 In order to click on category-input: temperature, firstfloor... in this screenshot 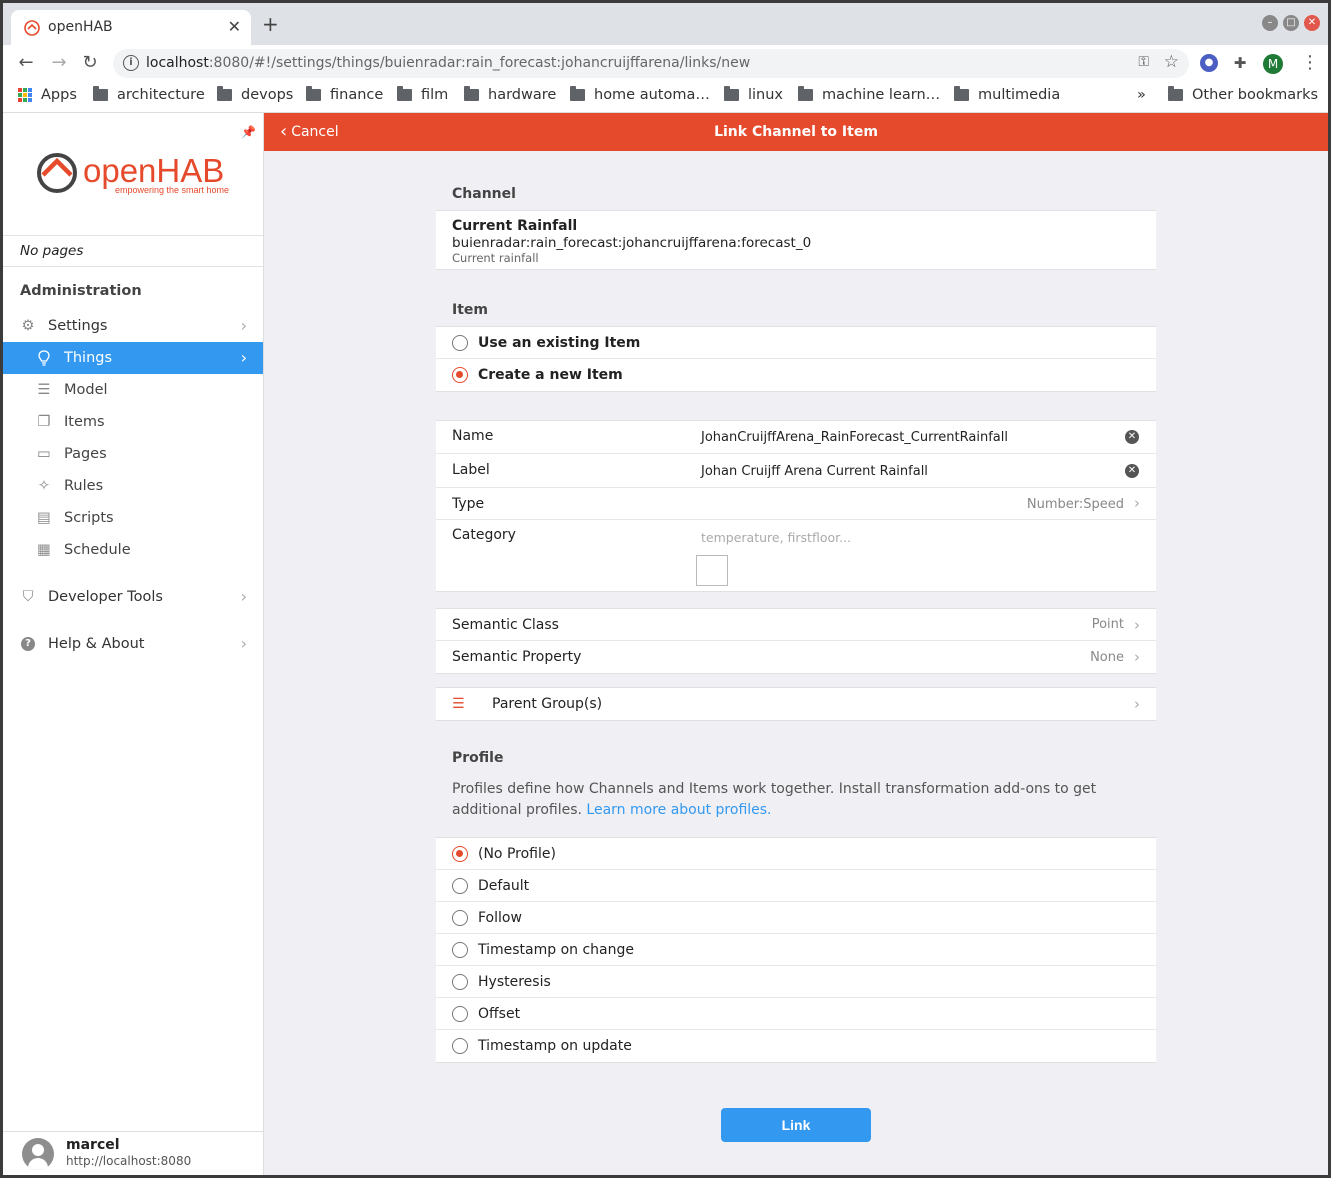, I will do `click(776, 537)`.